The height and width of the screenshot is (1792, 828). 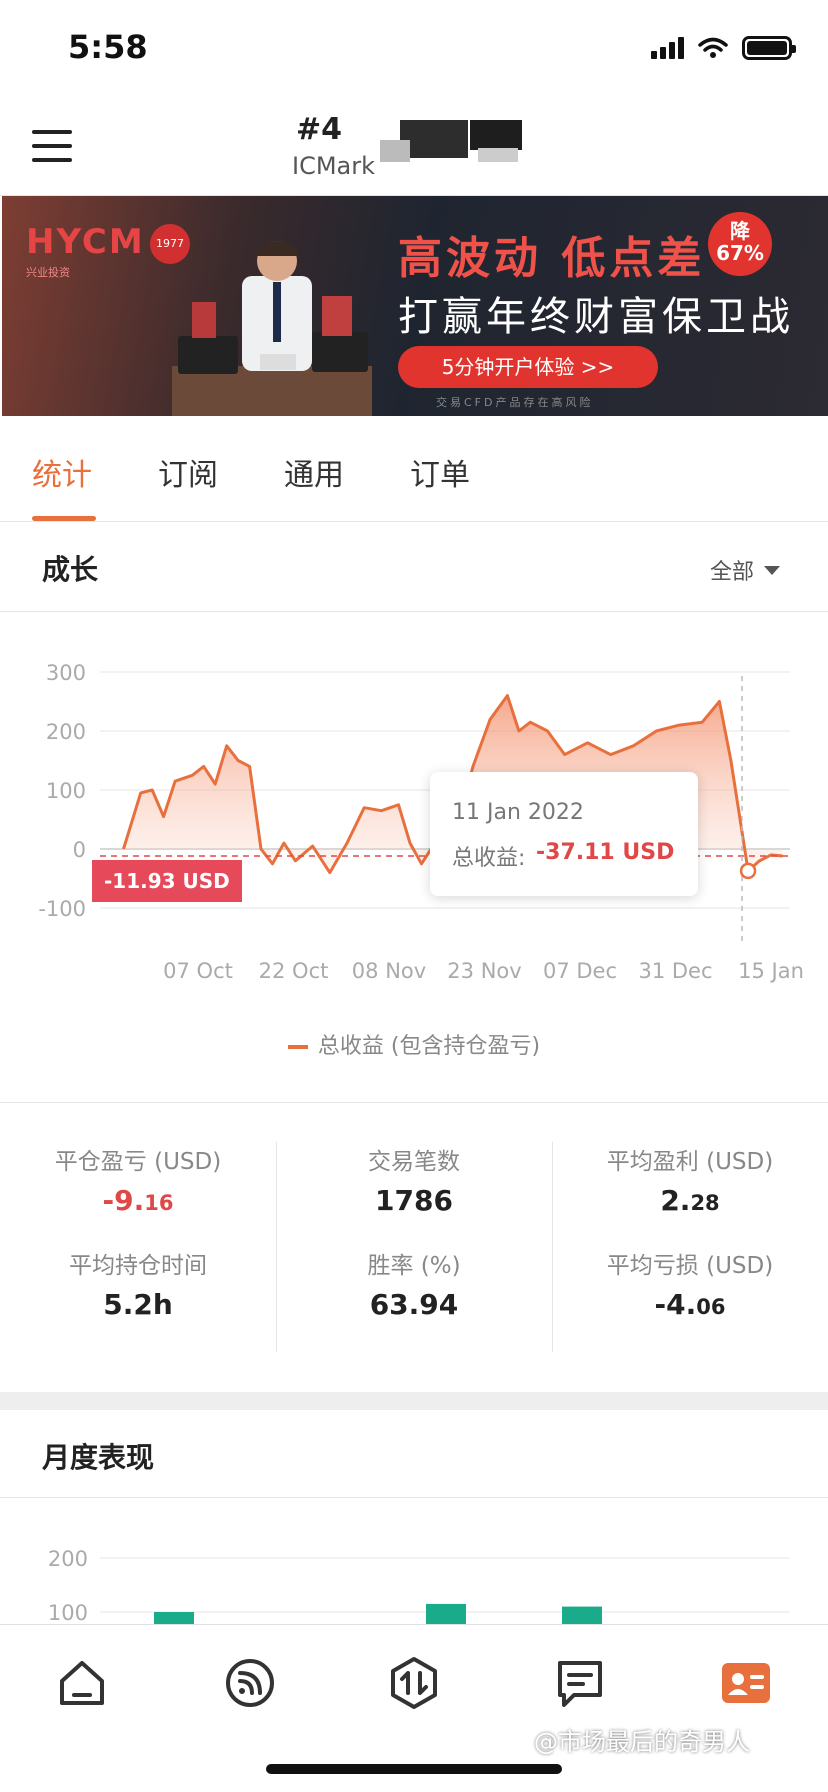 What do you see at coordinates (515, 402) in the screenshot?
I see `risk-disclaimer: 交易CFD产品存在高风险` at bounding box center [515, 402].